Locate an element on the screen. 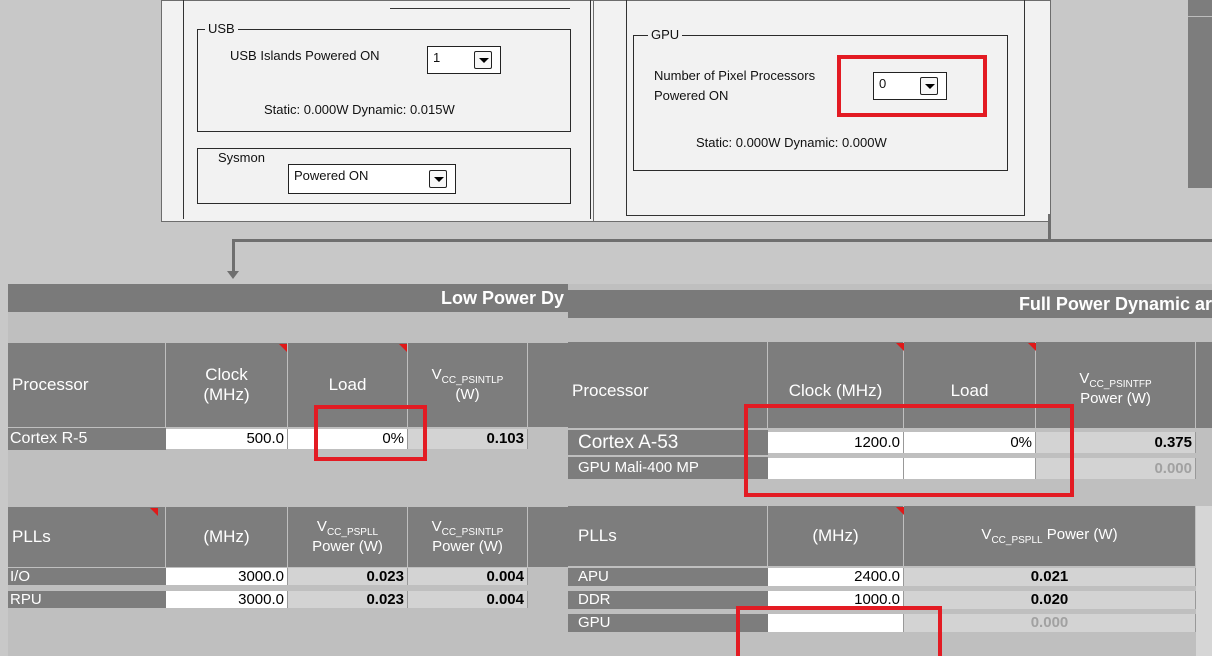 Image resolution: width=1212 pixels, height=656 pixels. full-power-pll-vcc-unit: Power (W) is located at coordinates (1080, 534).